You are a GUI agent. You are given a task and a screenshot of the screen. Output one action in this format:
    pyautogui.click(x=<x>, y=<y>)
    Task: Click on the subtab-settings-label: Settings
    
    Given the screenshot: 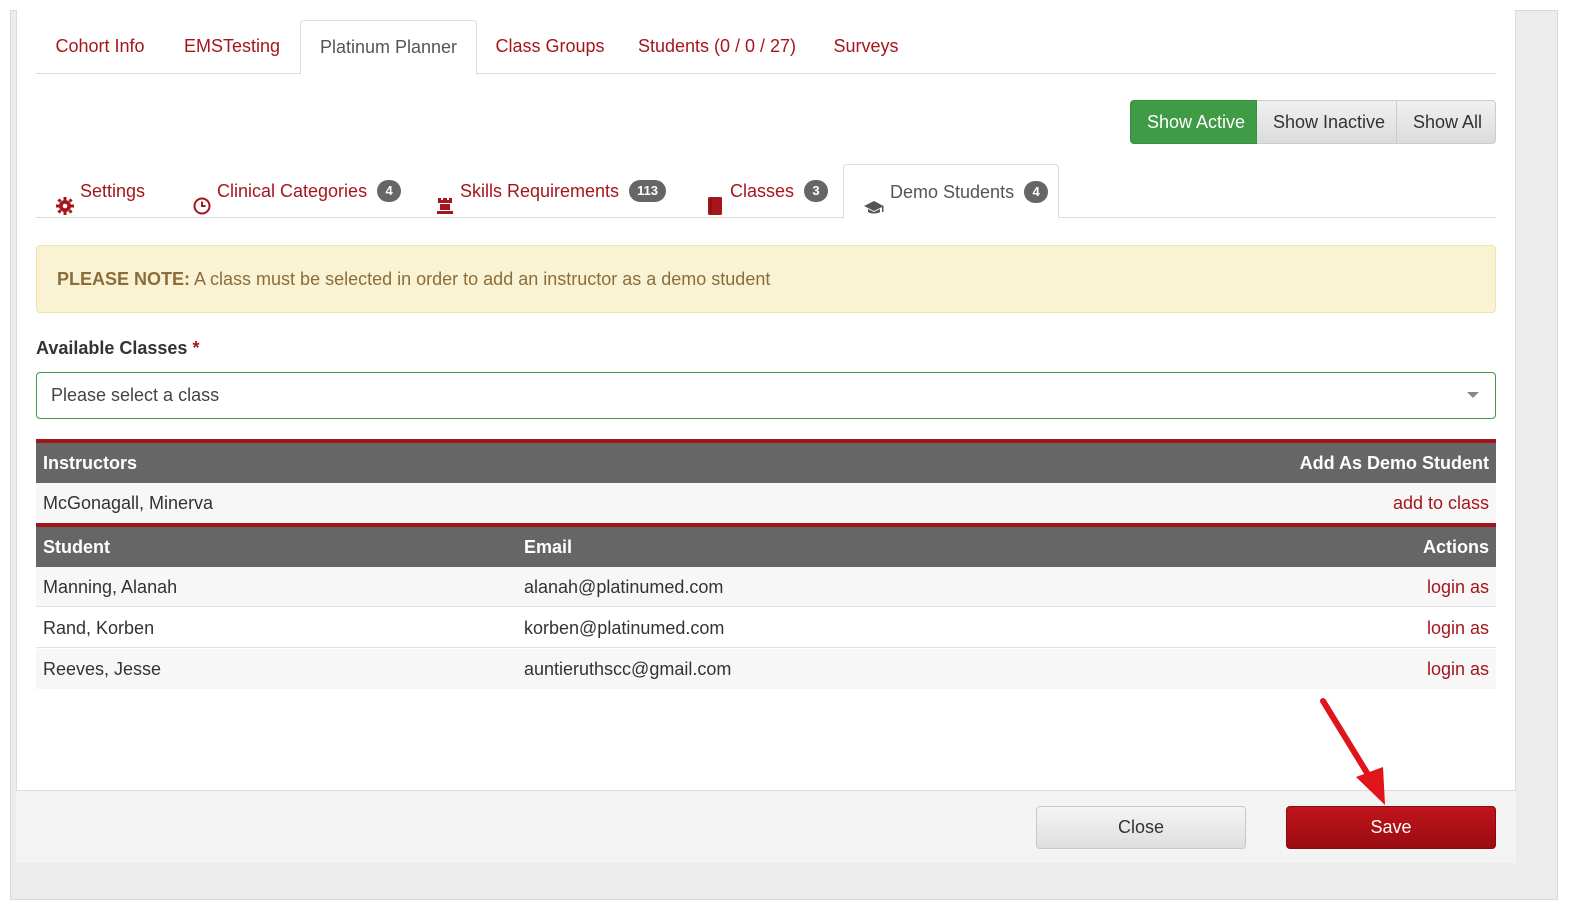 What is the action you would take?
    pyautogui.click(x=113, y=191)
    